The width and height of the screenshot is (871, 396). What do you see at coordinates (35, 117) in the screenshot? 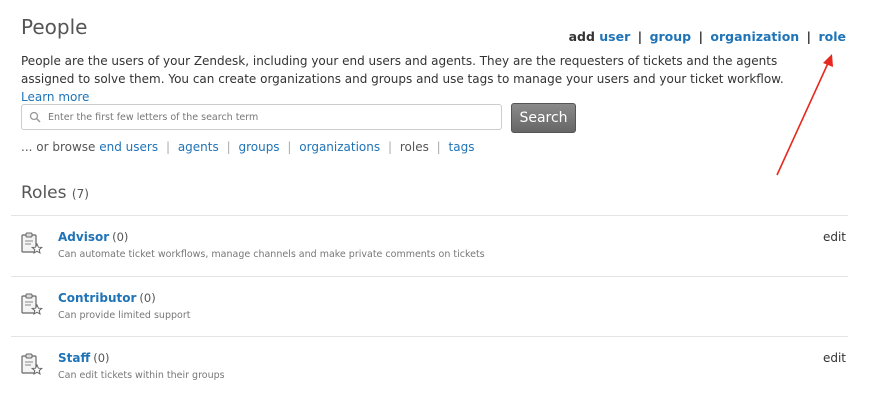
I see `search-icon` at bounding box center [35, 117].